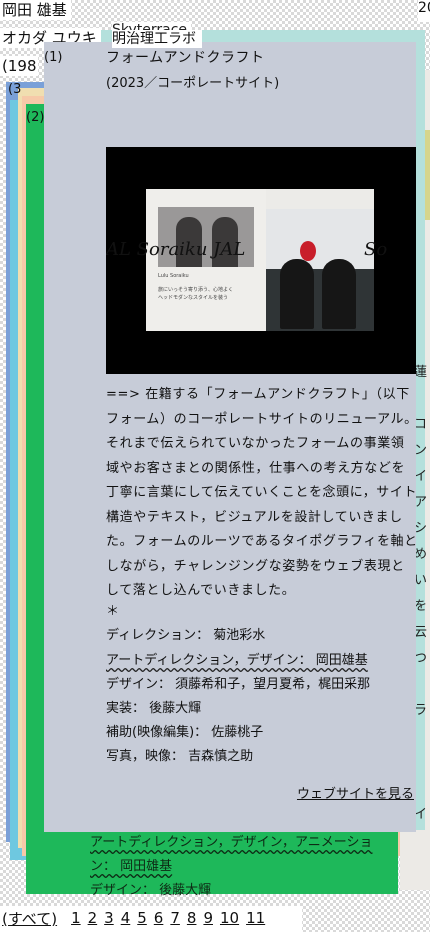  What do you see at coordinates (157, 39) in the screenshot?
I see `overlay-tag-label: 明治理工ラボ` at bounding box center [157, 39].